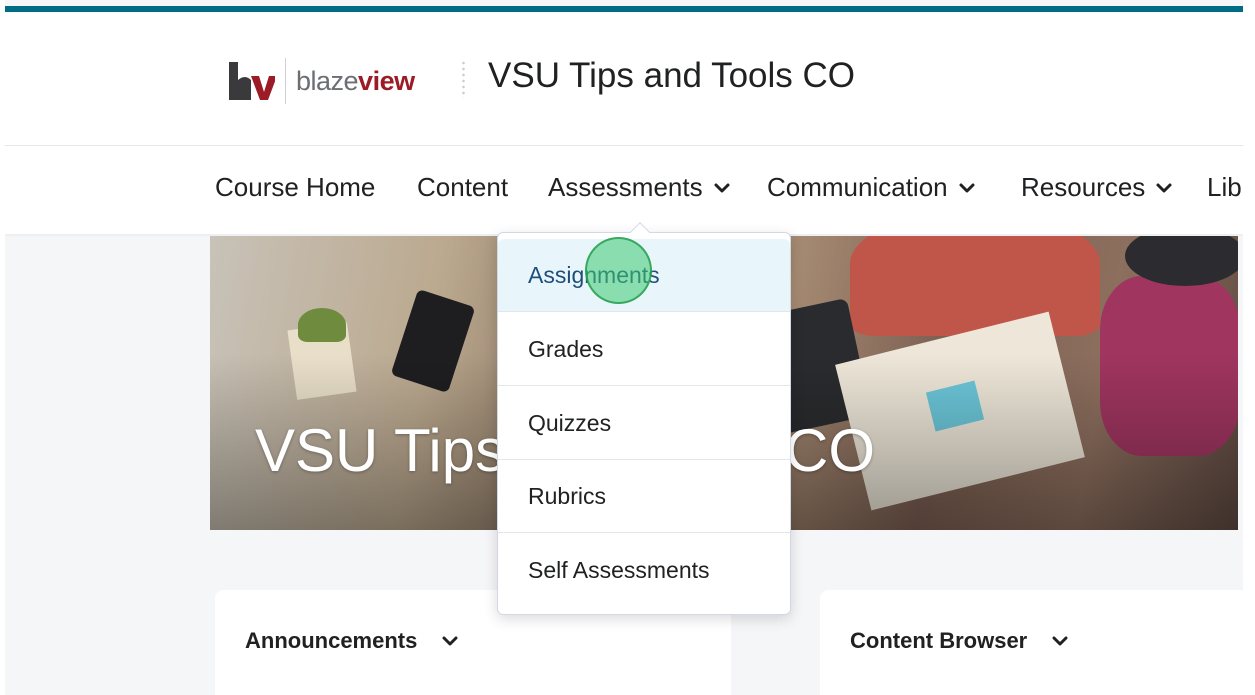 The height and width of the screenshot is (695, 1255). What do you see at coordinates (939, 640) in the screenshot?
I see `widget-title: Content Browser` at bounding box center [939, 640].